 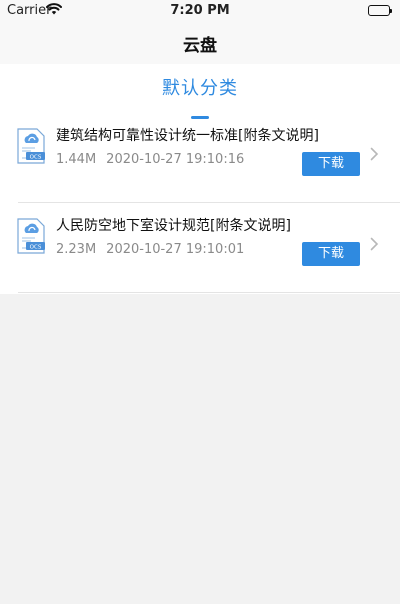 What do you see at coordinates (175, 159) in the screenshot?
I see `file-date: 2020-10-27 19:10:16` at bounding box center [175, 159].